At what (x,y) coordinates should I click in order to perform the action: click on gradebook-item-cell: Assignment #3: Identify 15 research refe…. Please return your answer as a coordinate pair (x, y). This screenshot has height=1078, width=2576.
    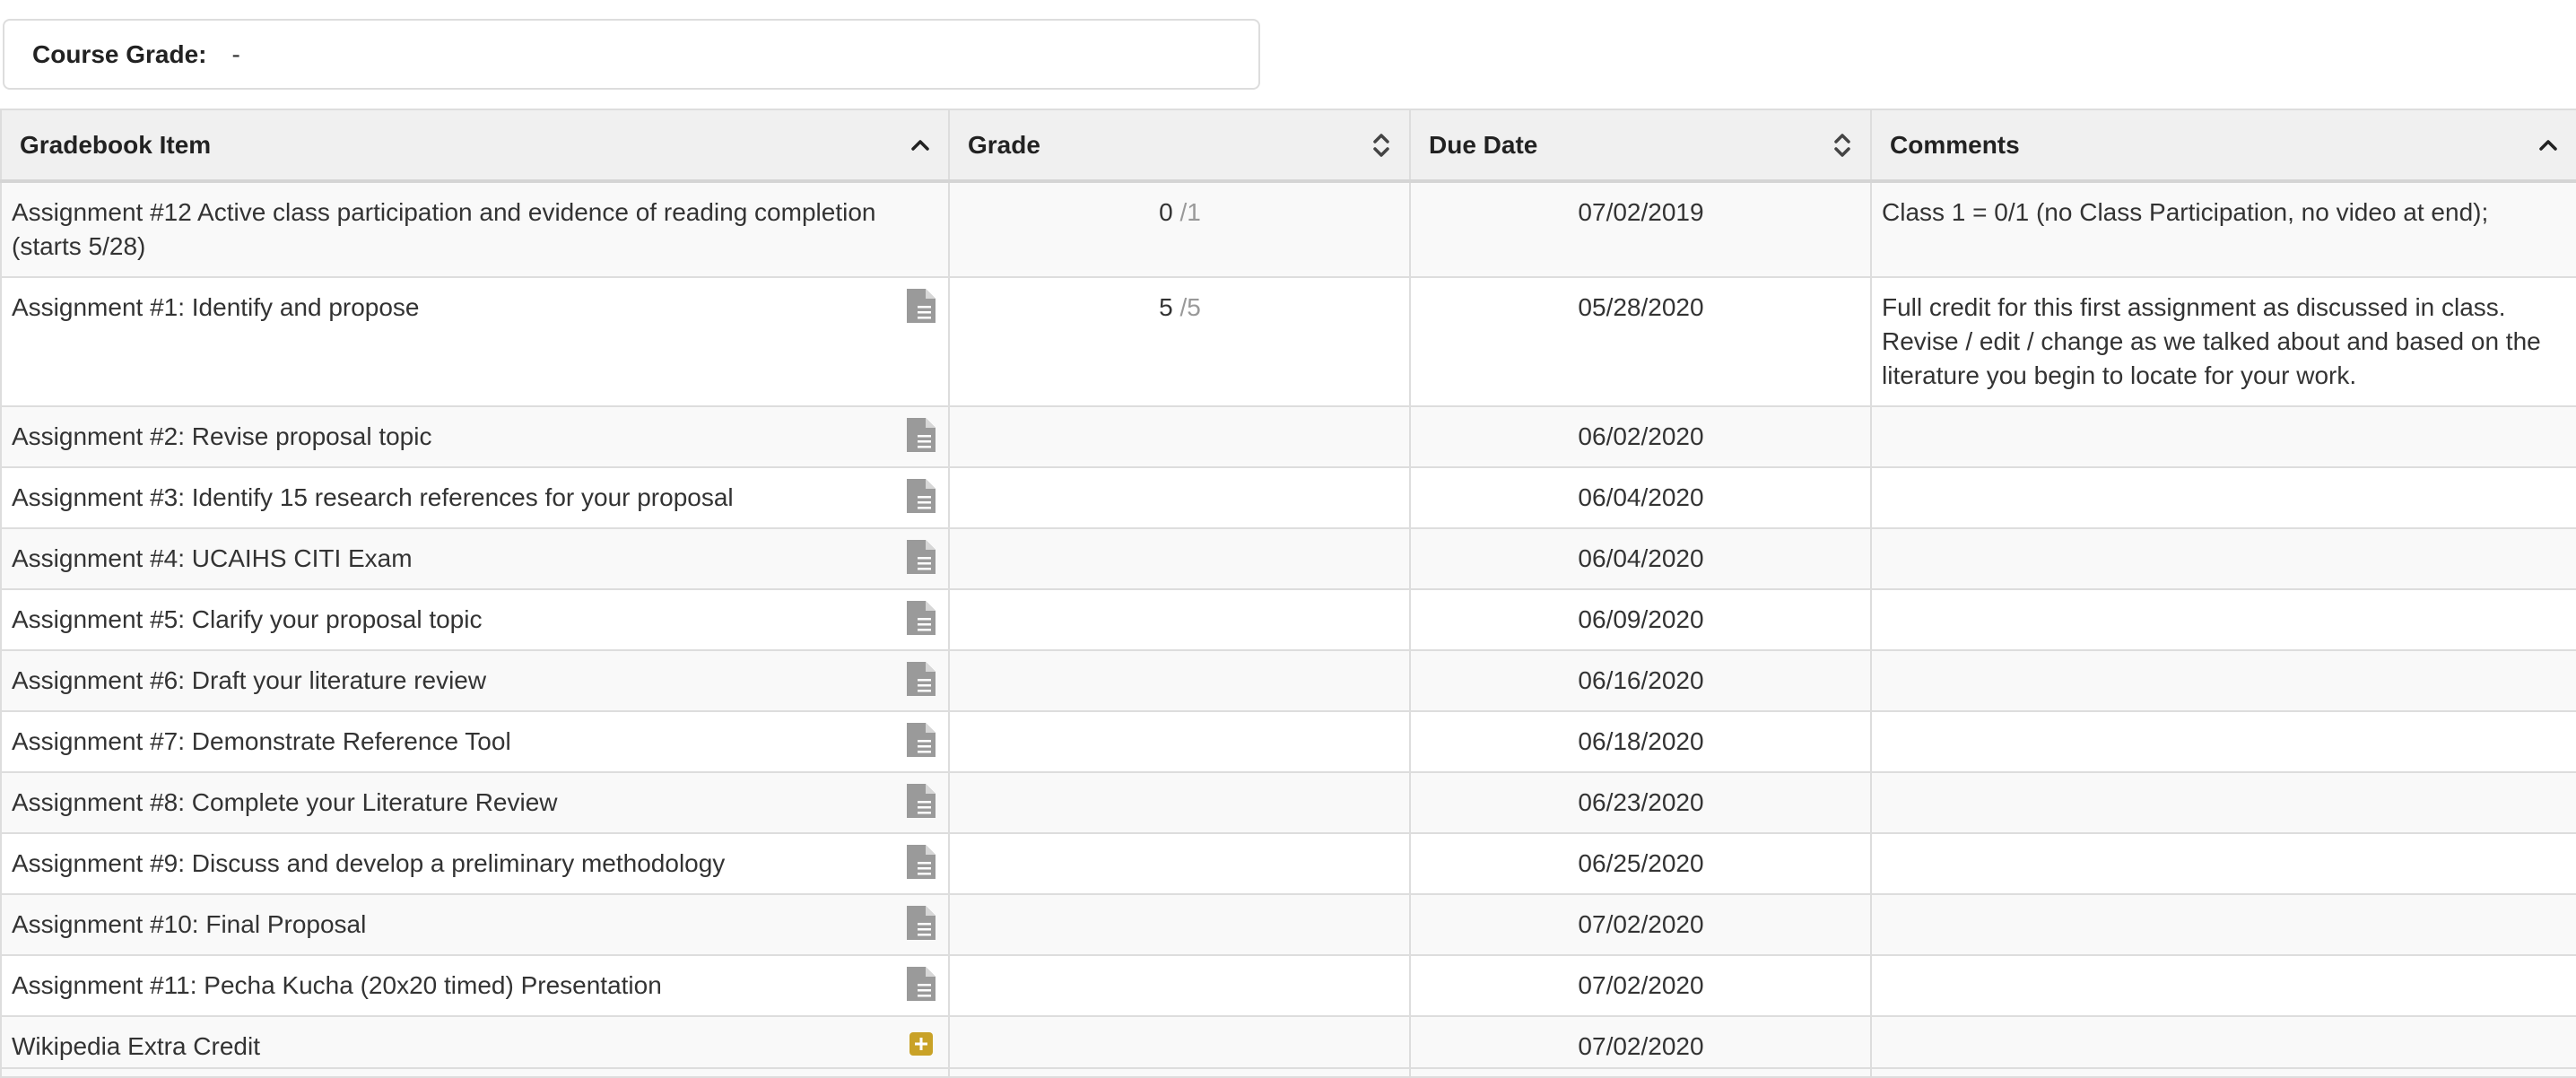
    Looking at the image, I should click on (475, 497).